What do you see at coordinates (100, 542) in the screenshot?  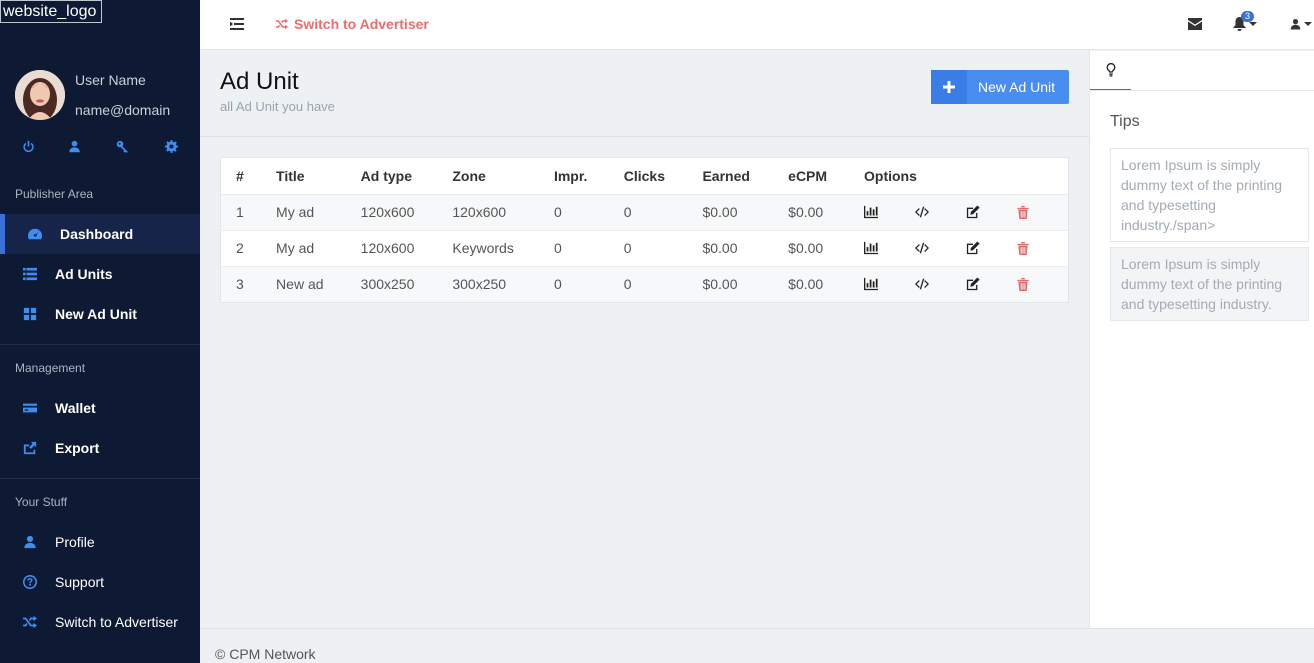 I see `sidebar-item-profile: Profile` at bounding box center [100, 542].